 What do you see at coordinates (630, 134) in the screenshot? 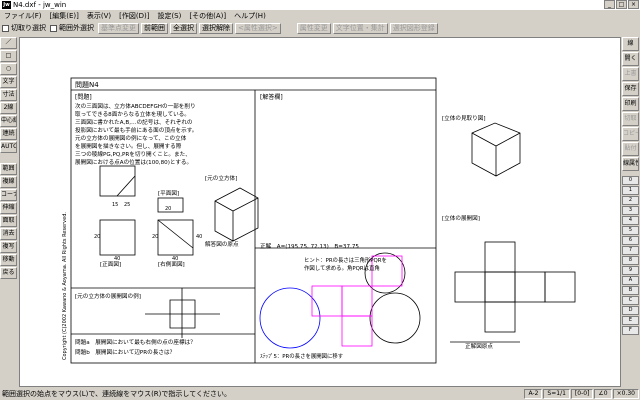
I see `copy-button: コピー` at bounding box center [630, 134].